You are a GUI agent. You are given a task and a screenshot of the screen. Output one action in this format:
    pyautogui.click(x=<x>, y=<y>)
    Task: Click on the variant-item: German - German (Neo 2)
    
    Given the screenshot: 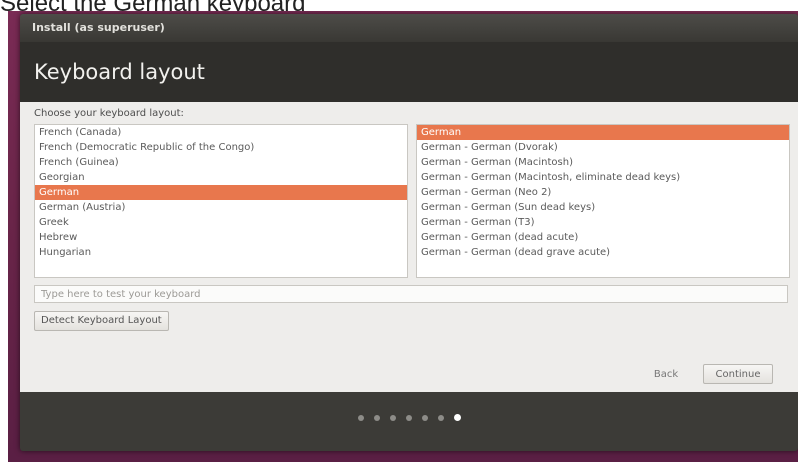 What is the action you would take?
    pyautogui.click(x=603, y=192)
    